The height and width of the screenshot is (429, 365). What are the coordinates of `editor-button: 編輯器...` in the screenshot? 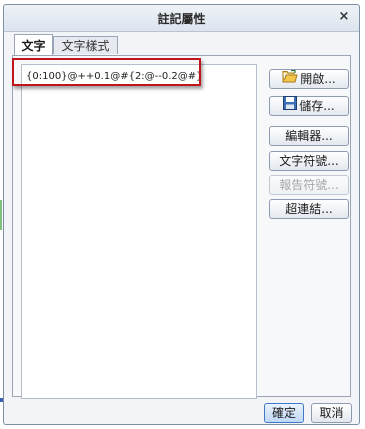 It's located at (309, 136).